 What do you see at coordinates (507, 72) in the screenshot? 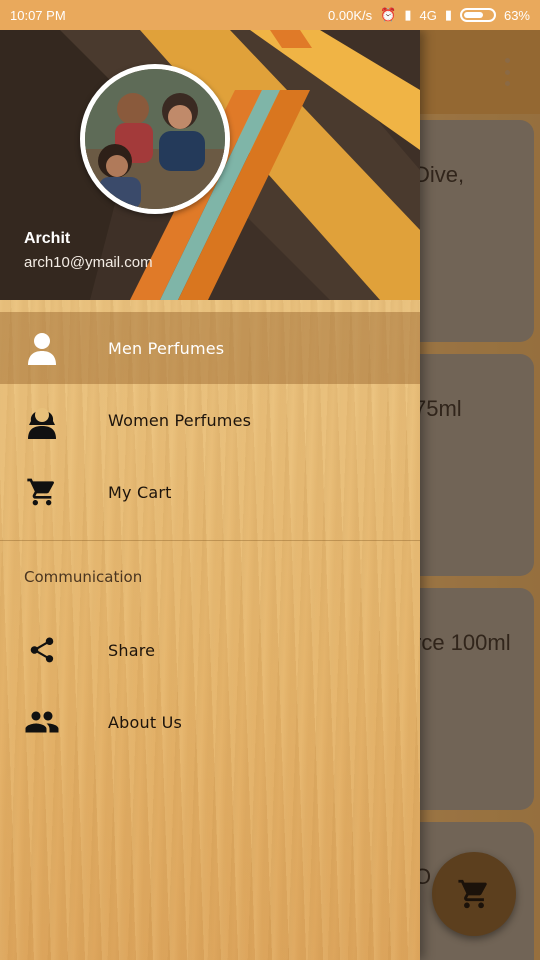
I see `overflow-menu-icon` at bounding box center [507, 72].